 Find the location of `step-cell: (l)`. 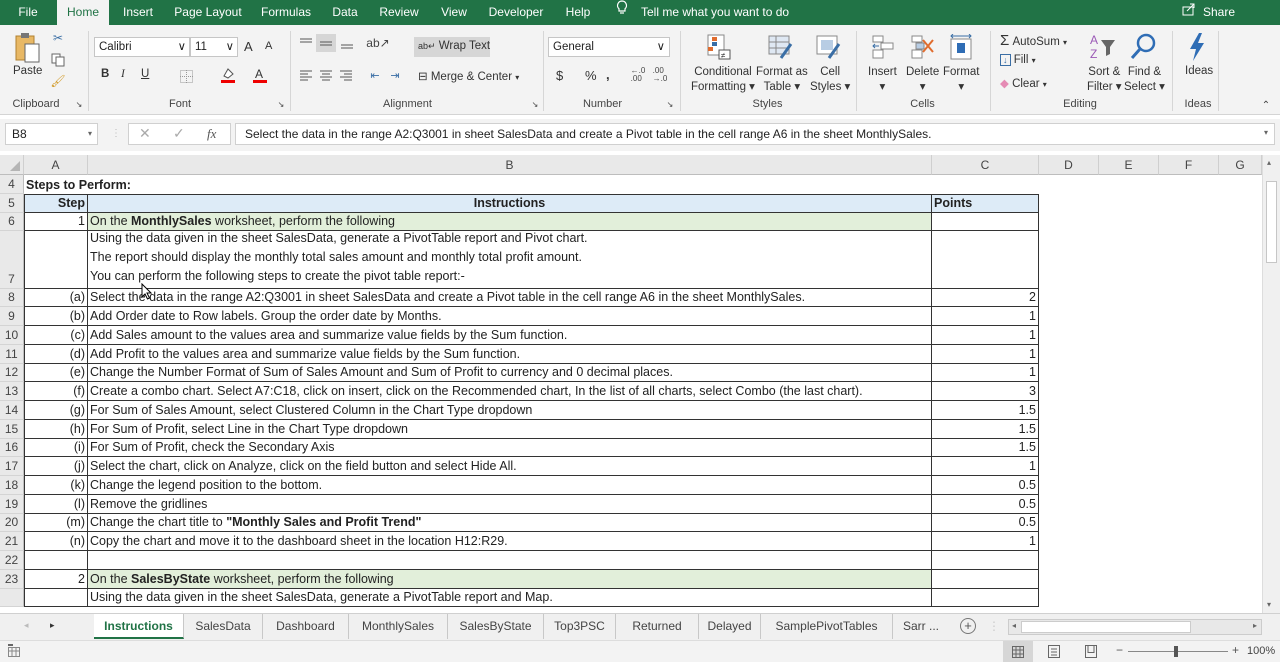

step-cell: (l) is located at coordinates (56, 504).